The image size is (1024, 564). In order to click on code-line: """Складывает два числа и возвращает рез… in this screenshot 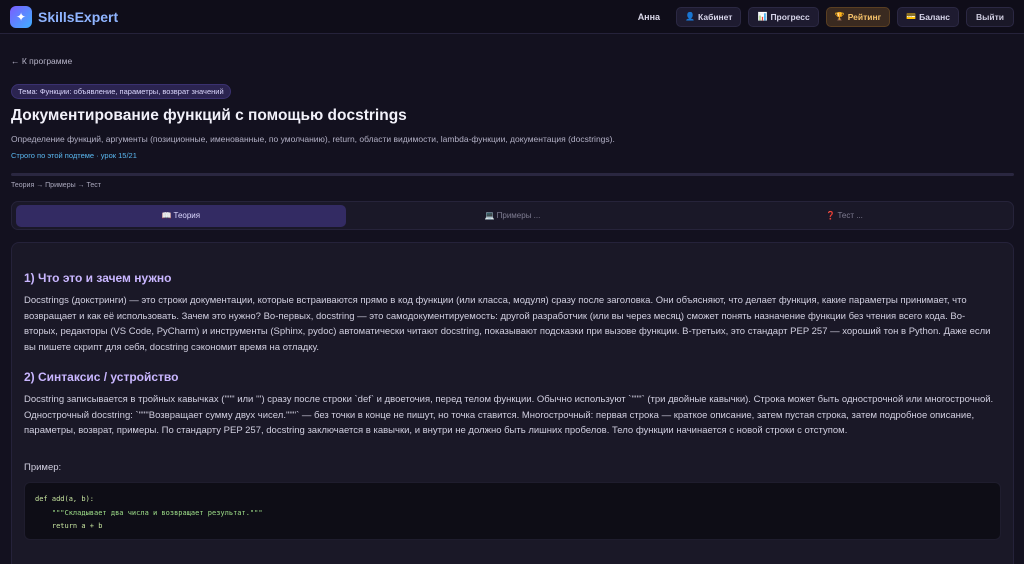, I will do `click(149, 512)`.